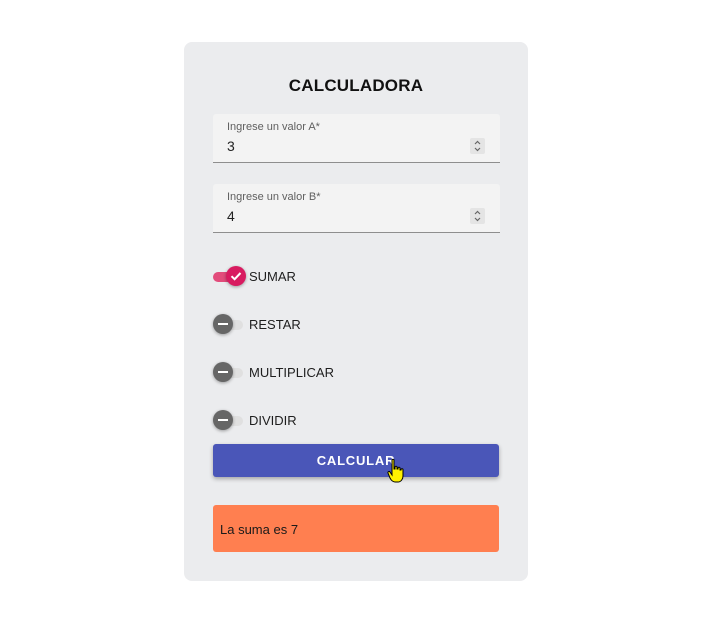  Describe the element at coordinates (356, 528) in the screenshot. I see `result-box: La suma es 7` at that location.